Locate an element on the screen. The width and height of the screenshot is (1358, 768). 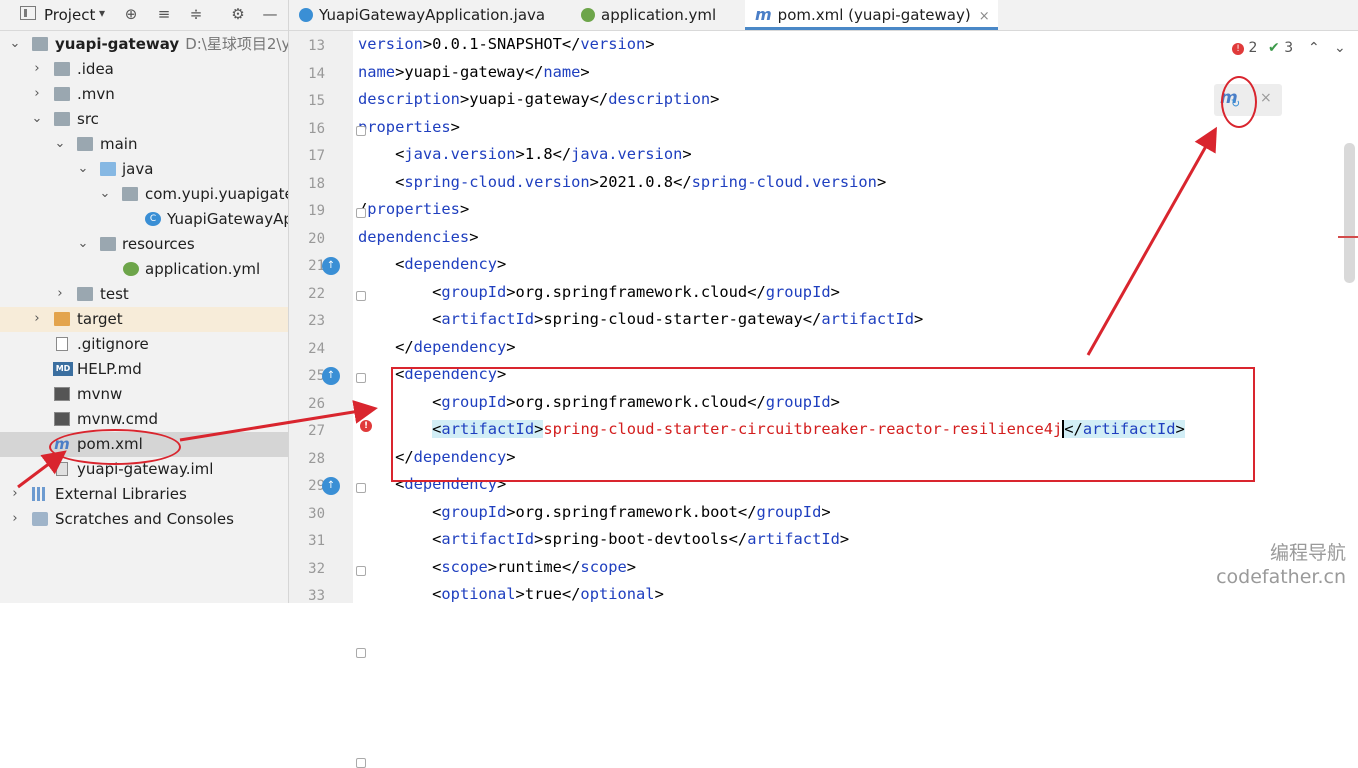
arrow-to-dependency is located at coordinates (278, 421).